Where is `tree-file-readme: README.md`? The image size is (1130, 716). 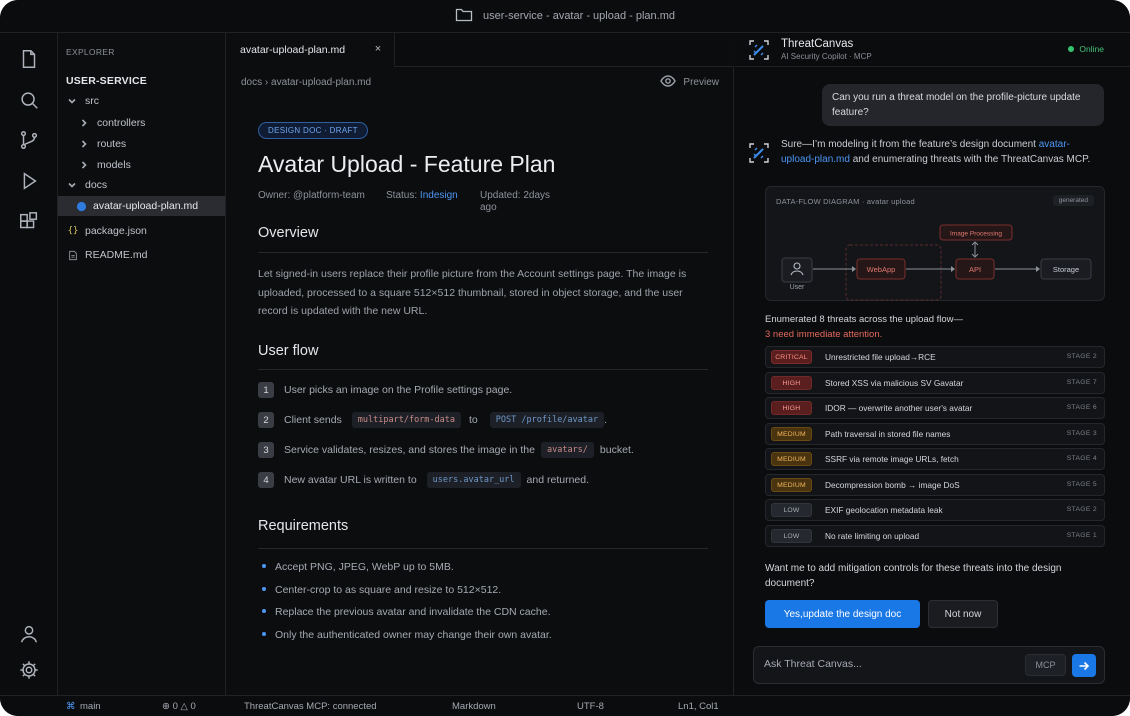
tree-file-readme: README.md is located at coordinates (141, 255).